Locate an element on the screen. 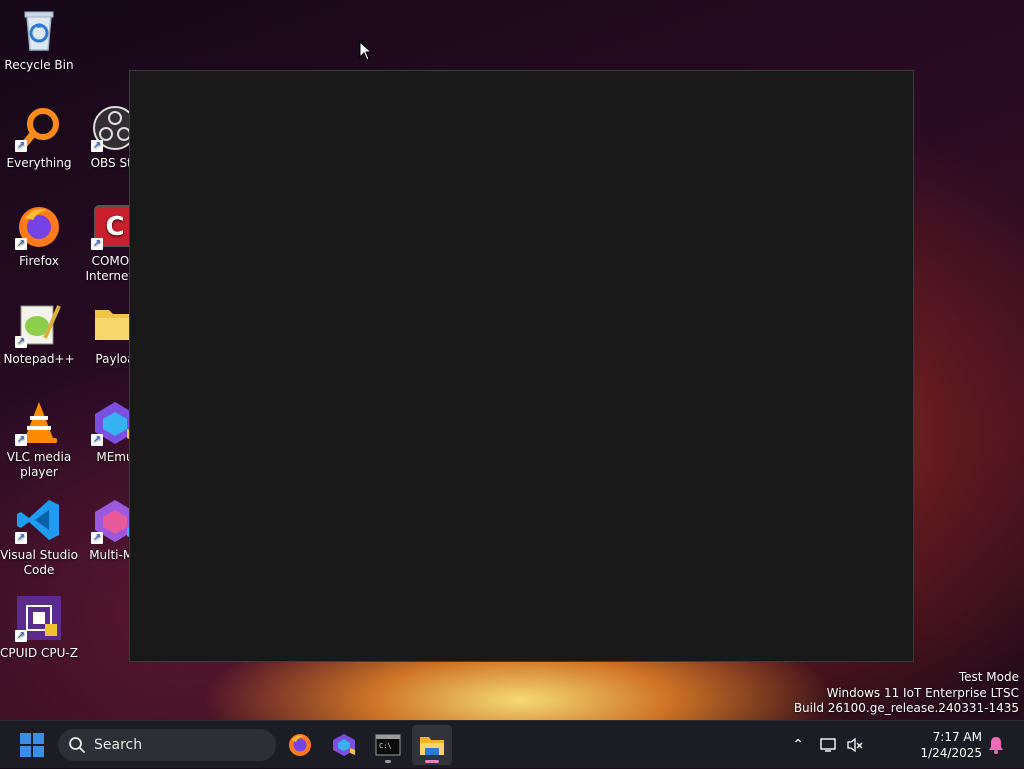 Image resolution: width=1024 pixels, height=769 pixels. desktop-icon-vscode: ↗ Visual Studio Code is located at coordinates (39, 537).